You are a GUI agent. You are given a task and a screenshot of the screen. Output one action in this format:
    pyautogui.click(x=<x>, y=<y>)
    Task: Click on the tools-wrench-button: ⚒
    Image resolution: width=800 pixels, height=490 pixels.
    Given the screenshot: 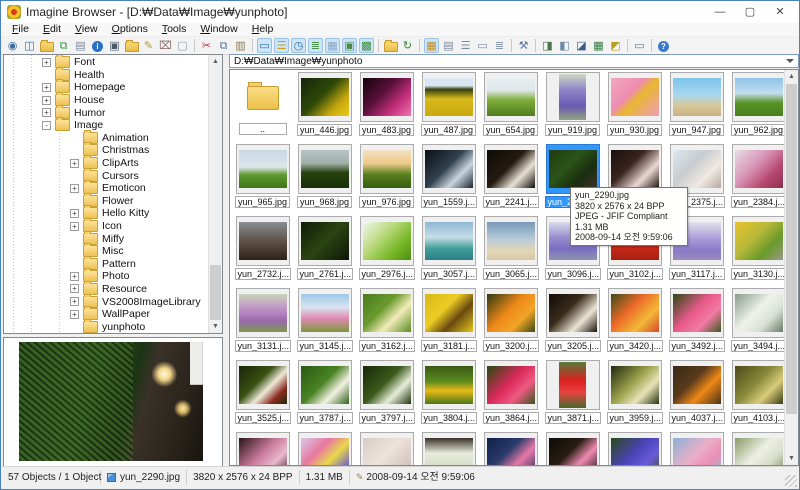 What is the action you would take?
    pyautogui.click(x=523, y=45)
    